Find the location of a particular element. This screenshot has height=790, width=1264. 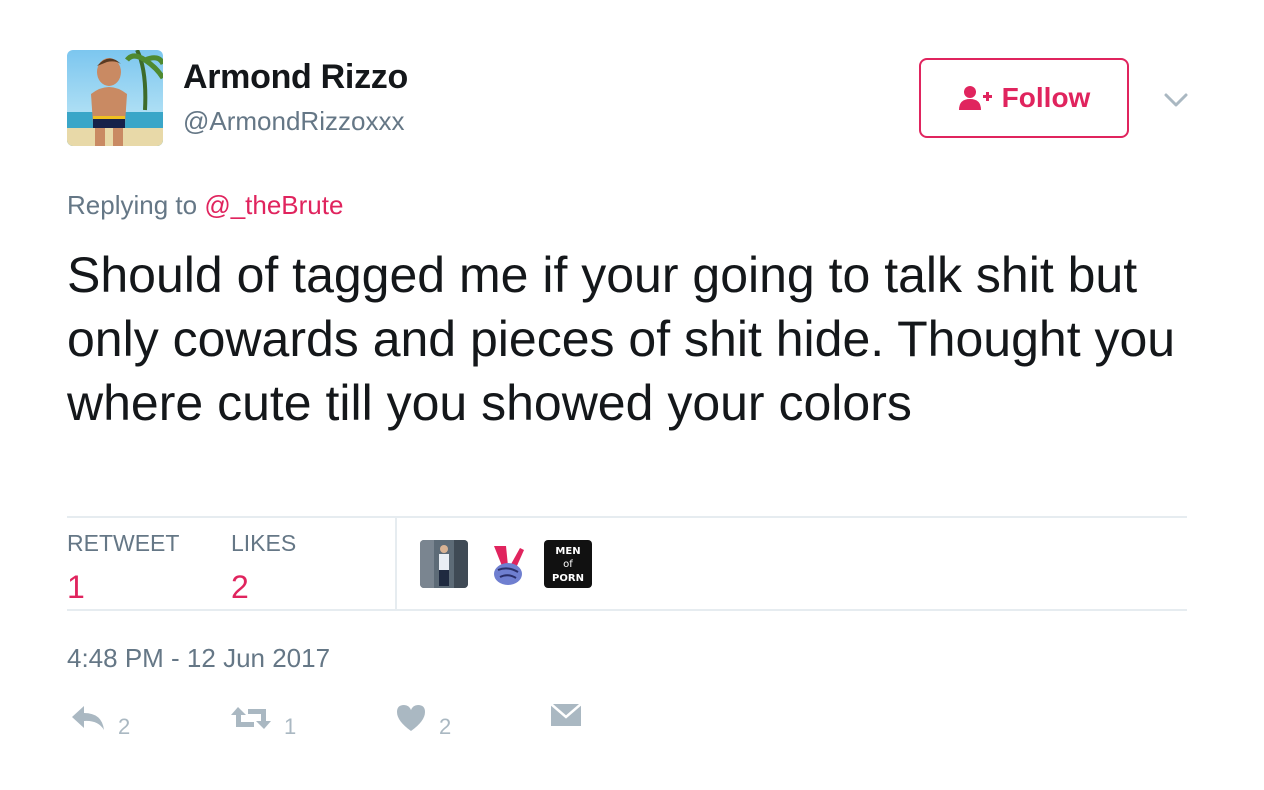

liker-avatar-peace-hand is located at coordinates (506, 564).